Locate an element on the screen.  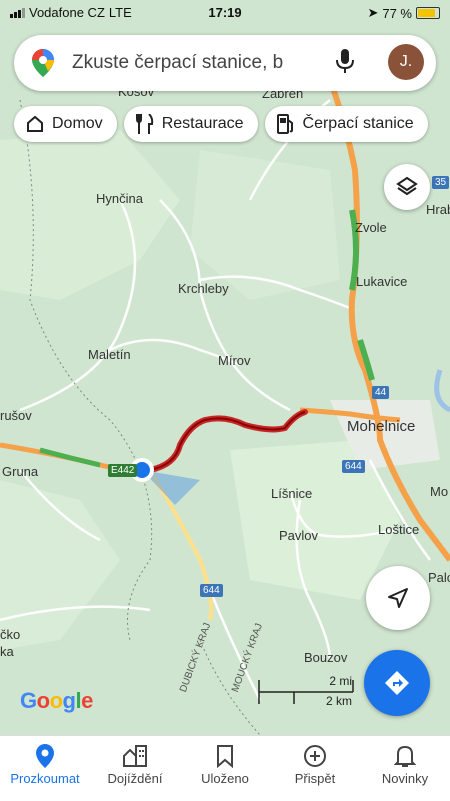
nav-saved: Uloženo is located at coordinates (225, 768).